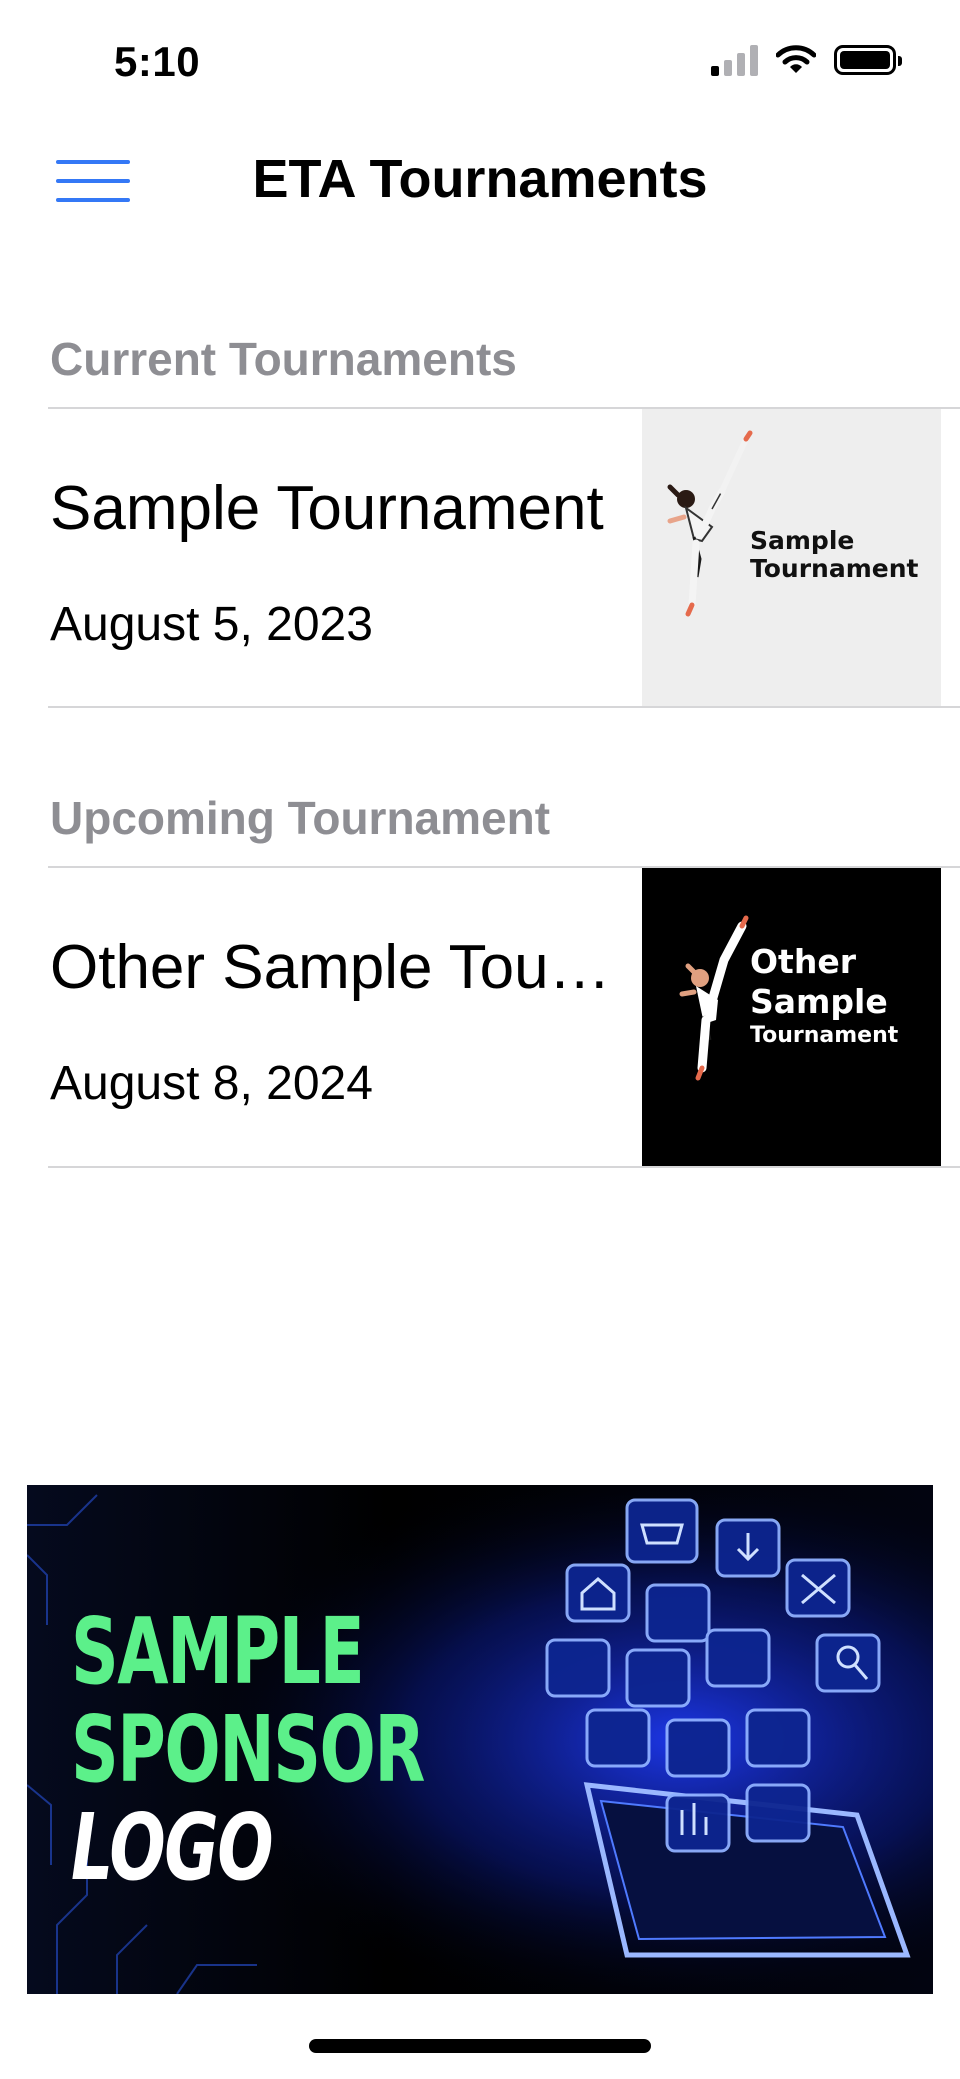 This screenshot has width=960, height=2079. Describe the element at coordinates (211, 624) in the screenshot. I see `tournament-date: August 5, 2023` at that location.